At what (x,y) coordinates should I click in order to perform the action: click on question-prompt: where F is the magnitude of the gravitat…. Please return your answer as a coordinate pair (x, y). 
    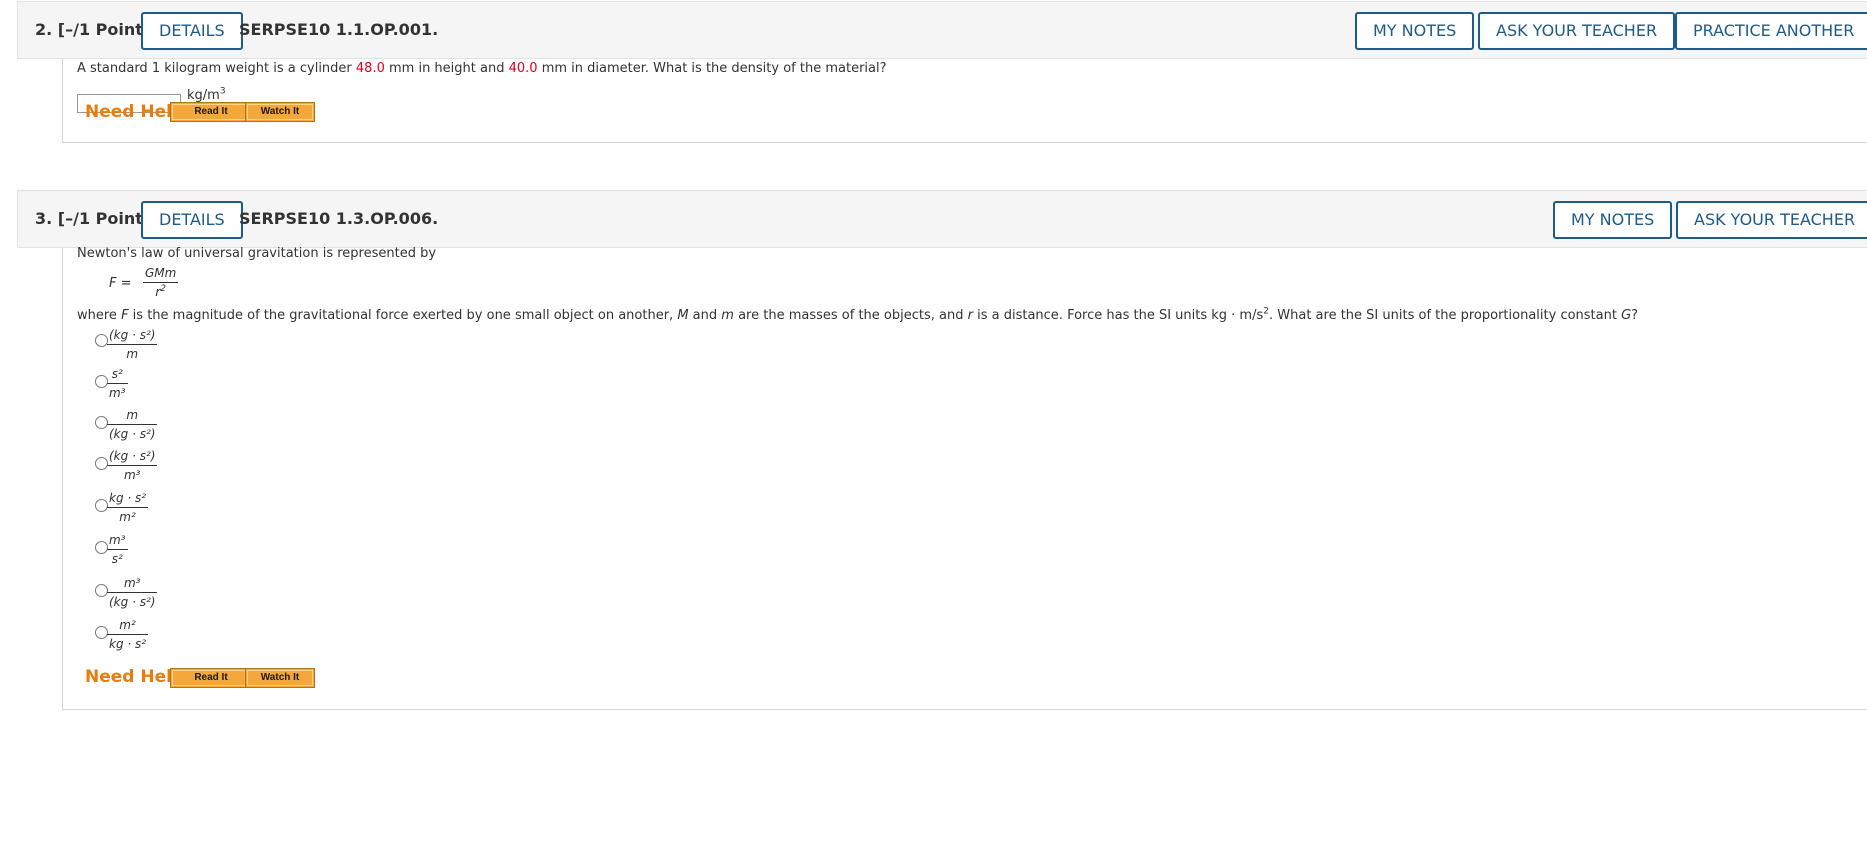
    Looking at the image, I should click on (858, 314).